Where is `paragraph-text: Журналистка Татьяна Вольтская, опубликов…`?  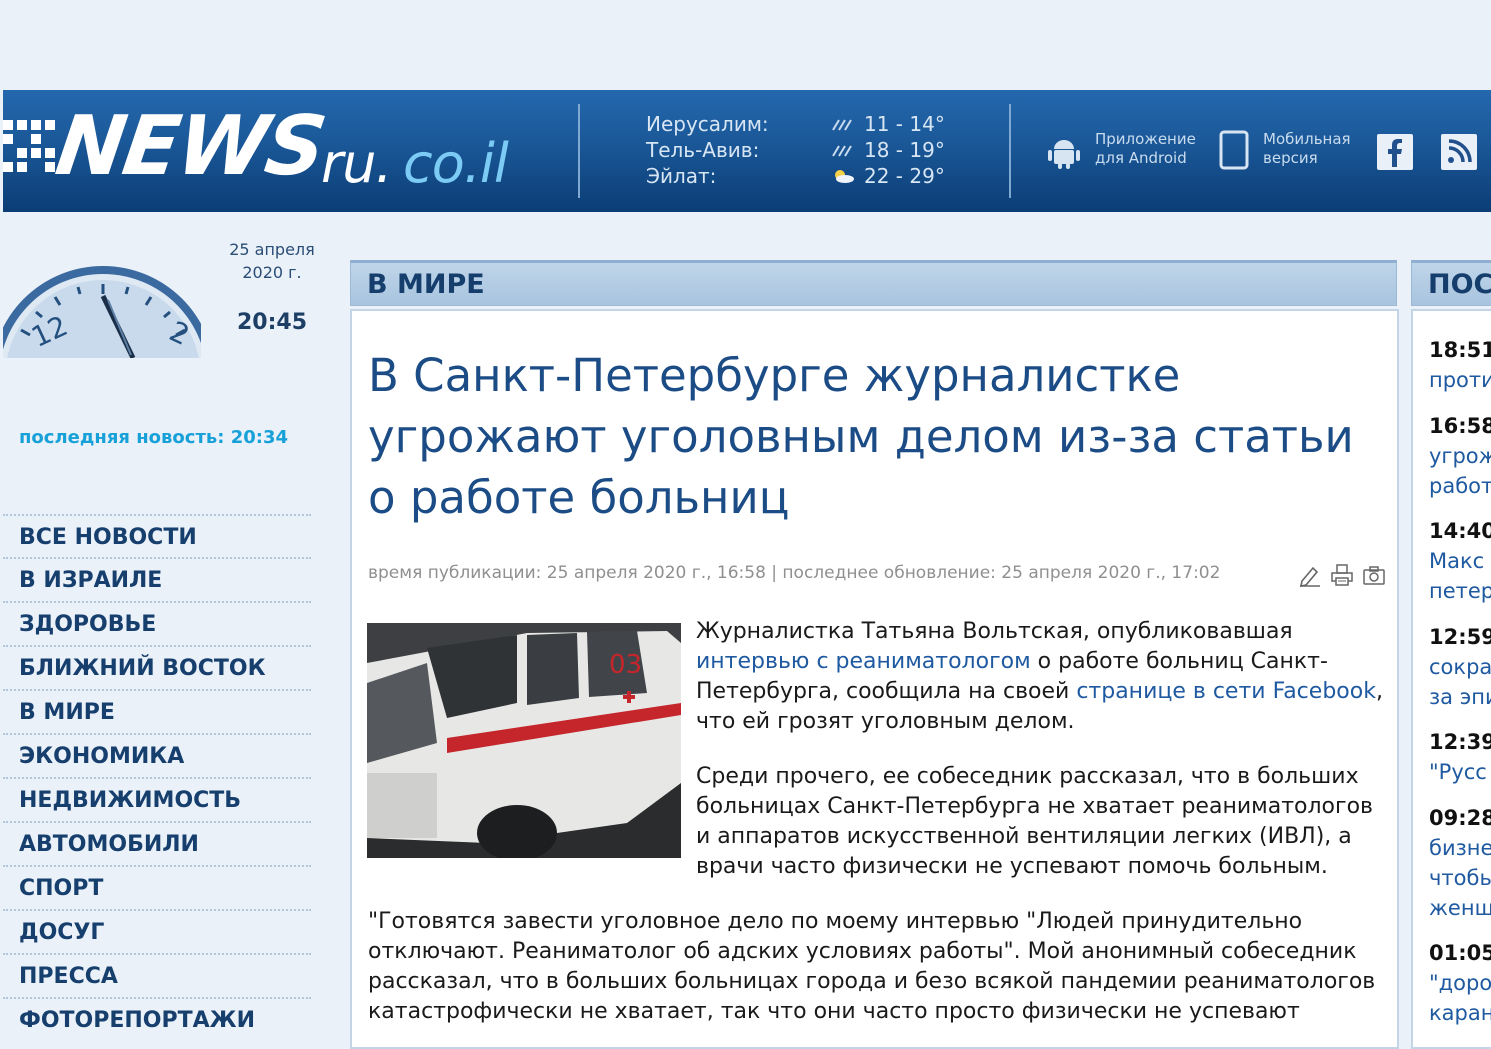
paragraph-text: Журналистка Татьяна Вольтская, опубликов… is located at coordinates (994, 631).